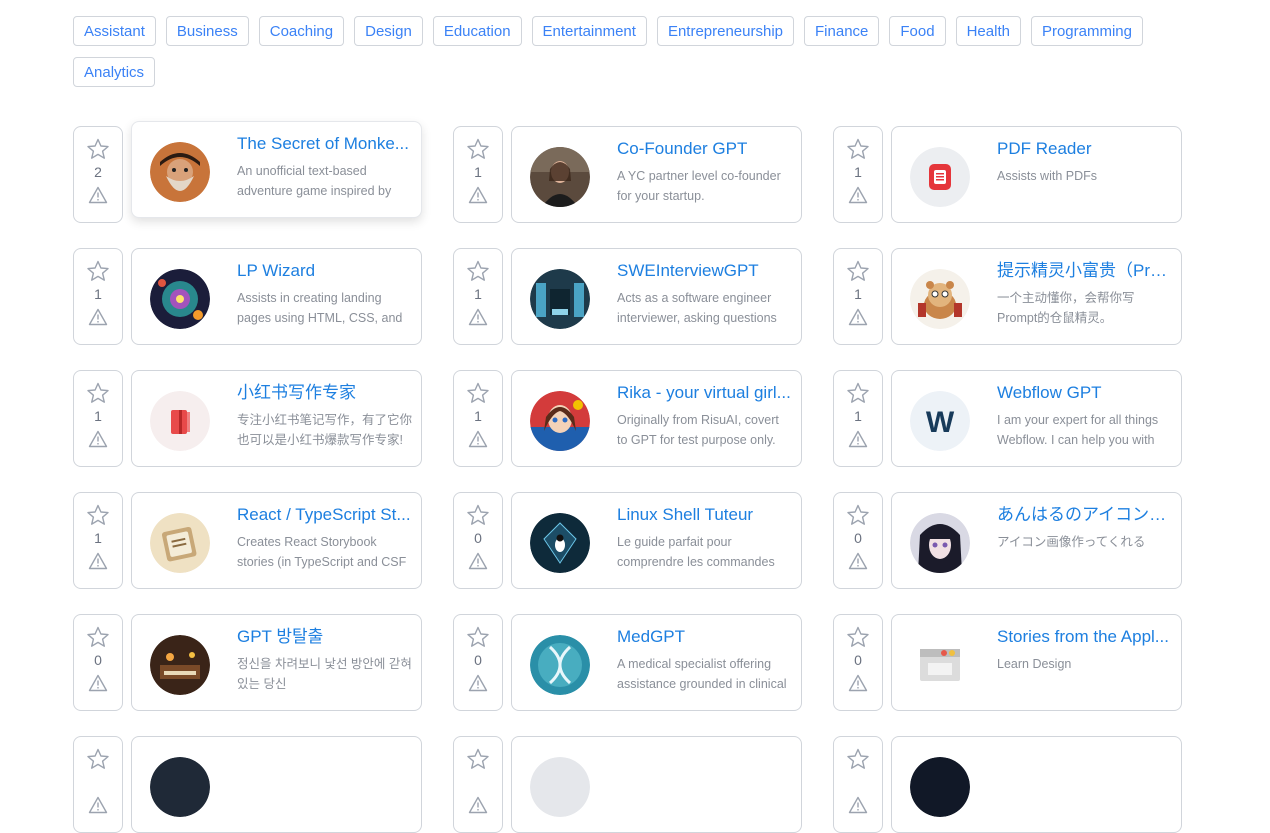 The height and width of the screenshot is (833, 1270). Describe the element at coordinates (301, 31) in the screenshot. I see `tag-coaching: Coaching` at that location.